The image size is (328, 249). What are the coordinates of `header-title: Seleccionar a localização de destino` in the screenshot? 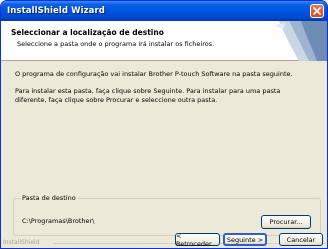 It's located at (87, 32).